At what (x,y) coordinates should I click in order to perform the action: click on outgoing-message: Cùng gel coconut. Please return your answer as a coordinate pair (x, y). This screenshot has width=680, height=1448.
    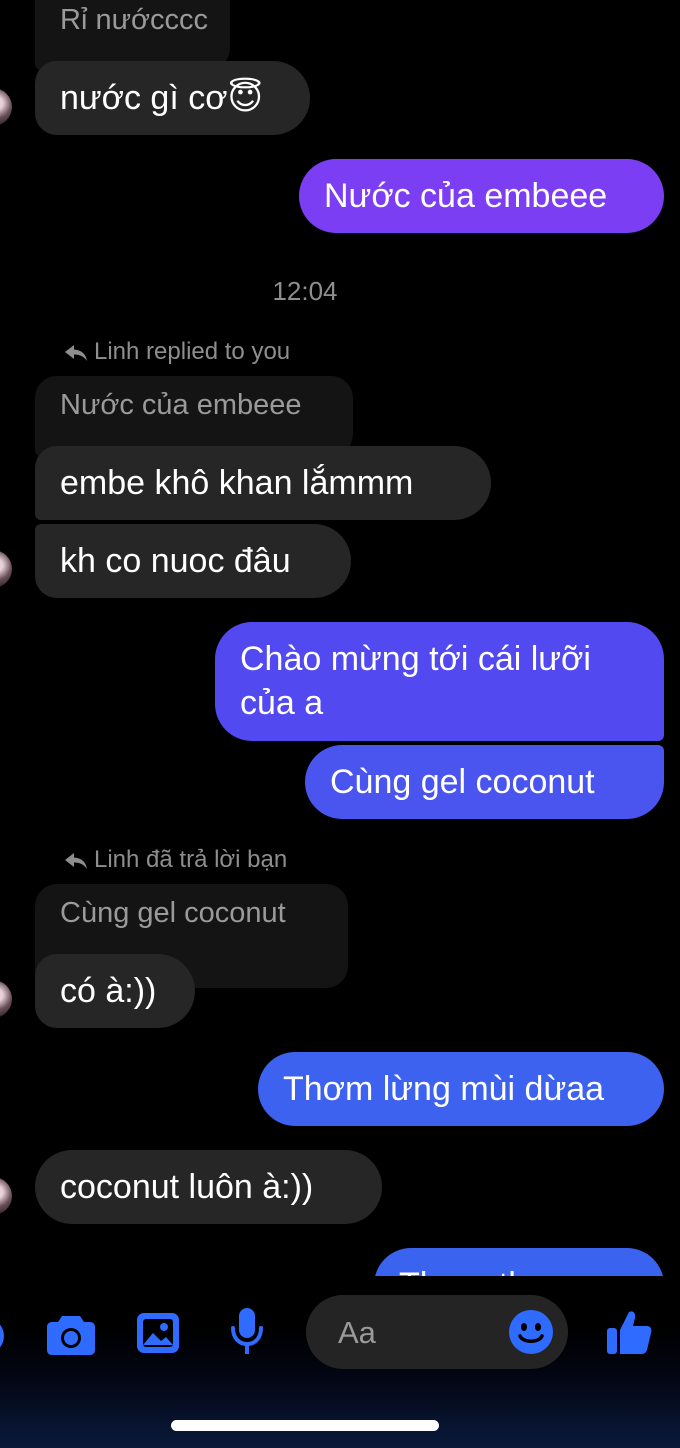
    Looking at the image, I should click on (484, 782).